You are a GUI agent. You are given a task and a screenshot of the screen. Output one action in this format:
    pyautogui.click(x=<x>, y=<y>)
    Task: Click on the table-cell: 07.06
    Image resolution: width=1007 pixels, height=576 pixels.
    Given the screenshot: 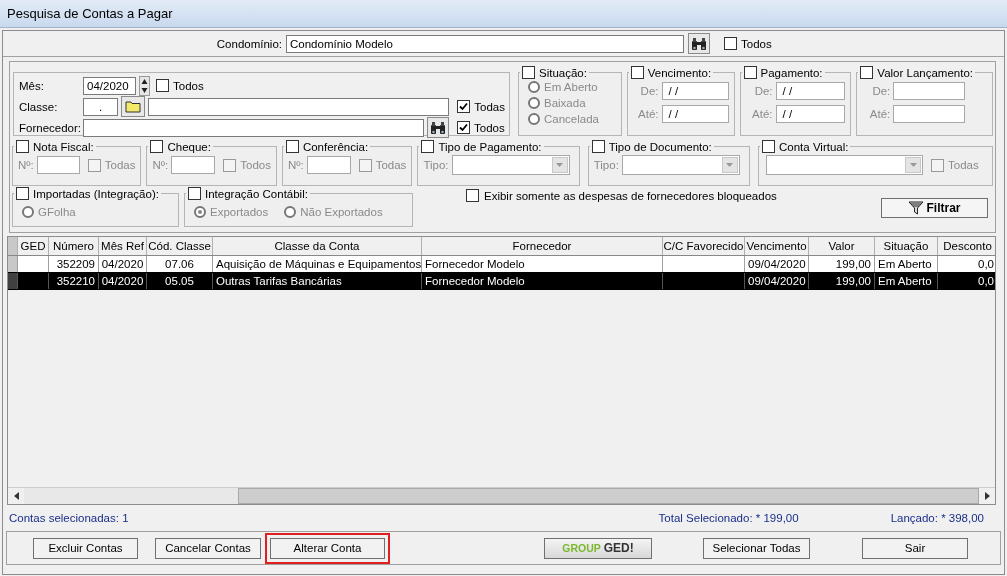 What is the action you would take?
    pyautogui.click(x=180, y=264)
    